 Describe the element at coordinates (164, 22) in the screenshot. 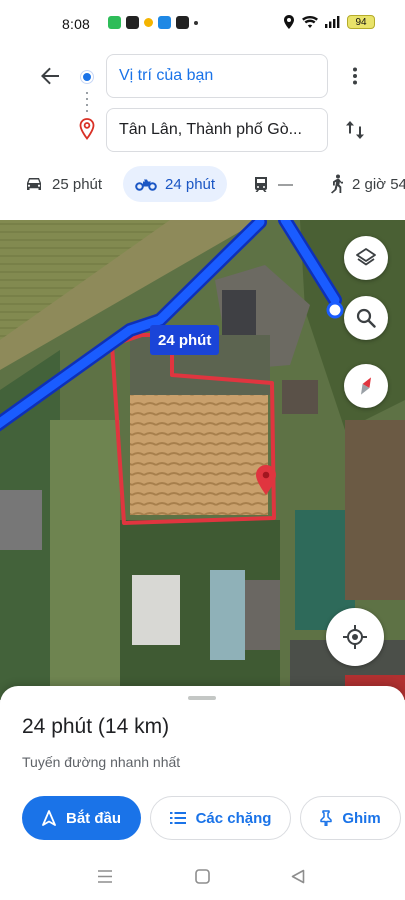

I see `messenger-icon` at that location.